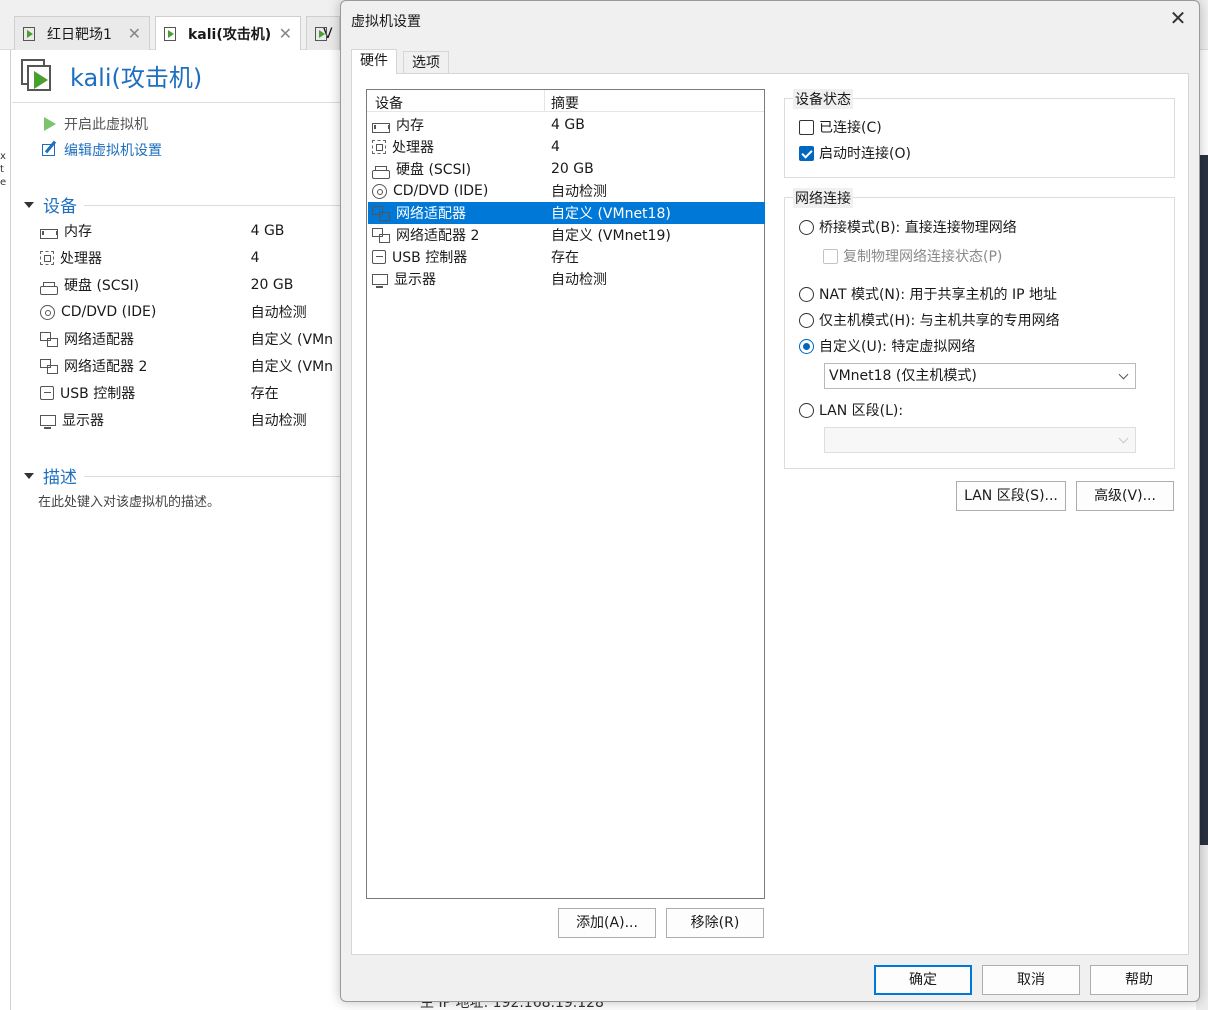  What do you see at coordinates (566, 147) in the screenshot?
I see `list-row-processor: 处理器 4` at bounding box center [566, 147].